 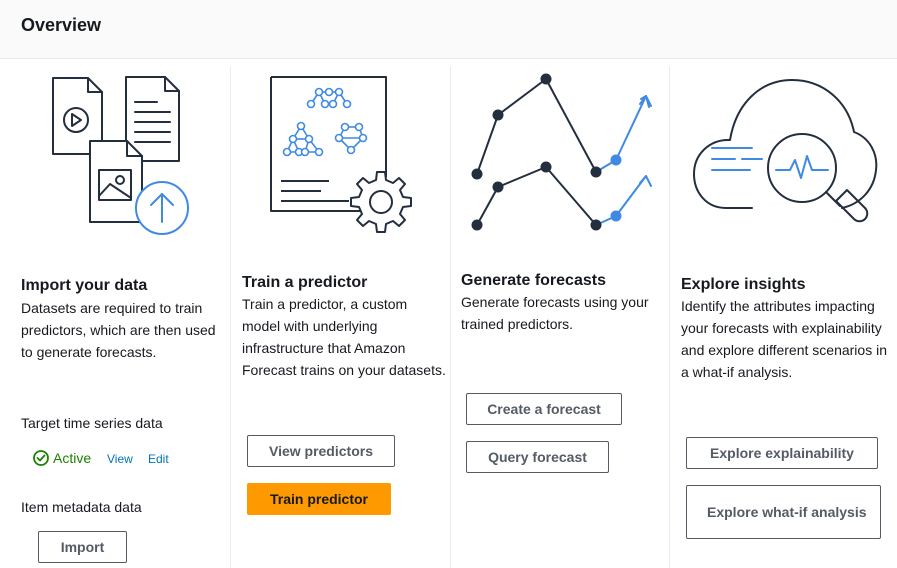 What do you see at coordinates (329, 98) in the screenshot?
I see `network-graph-top` at bounding box center [329, 98].